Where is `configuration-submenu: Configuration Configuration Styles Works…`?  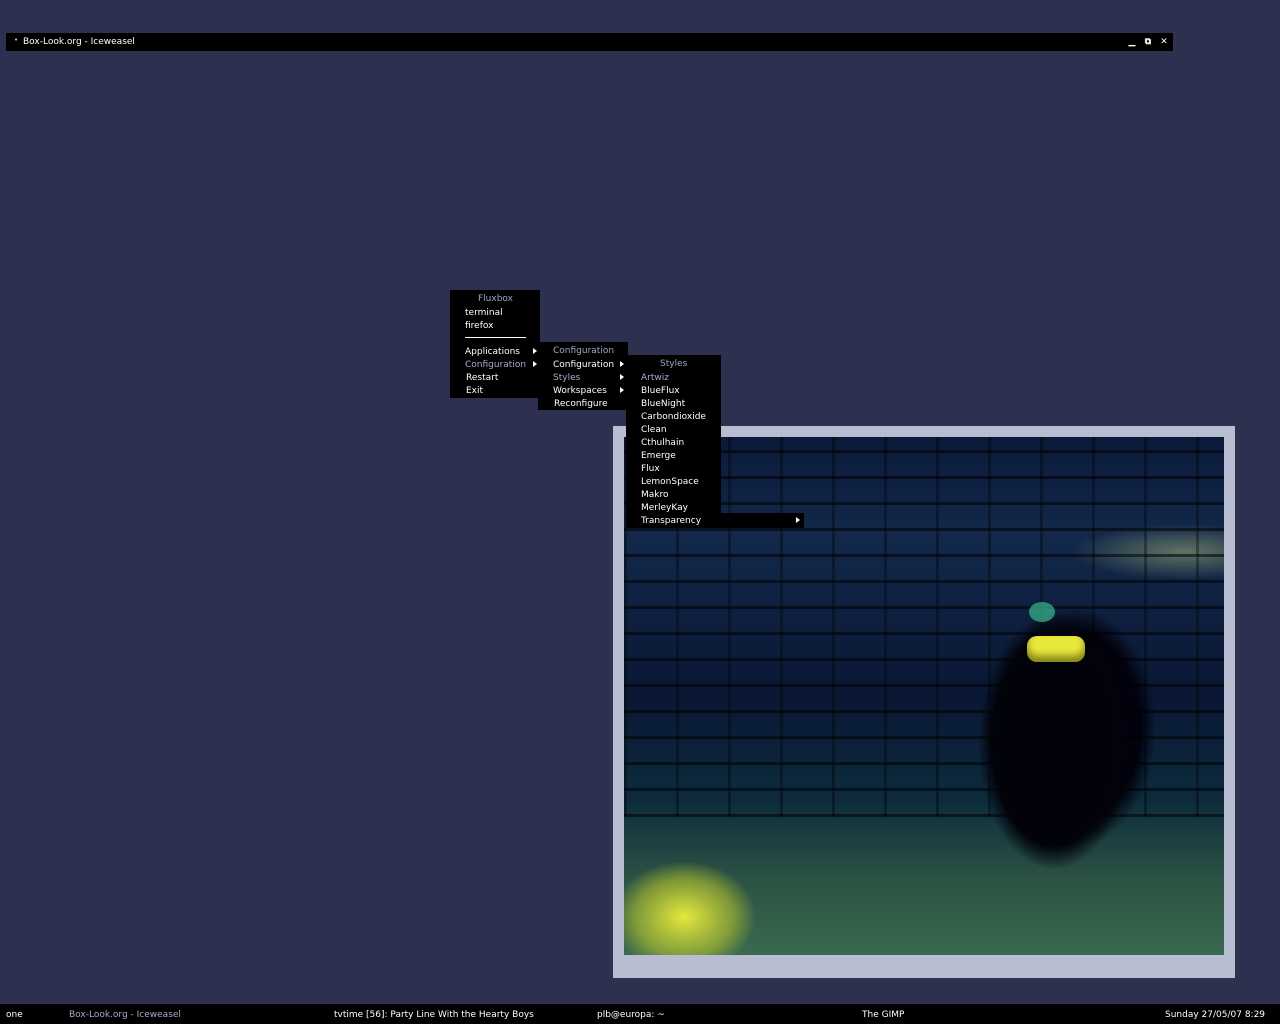
configuration-submenu: Configuration Configuration Styles Works… is located at coordinates (583, 376).